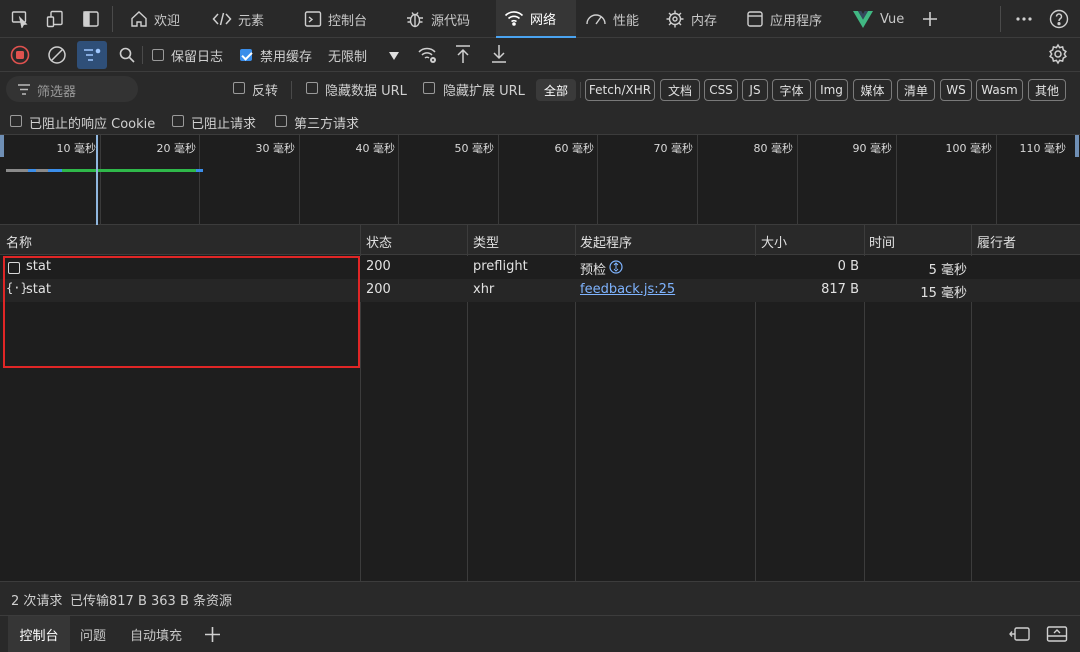  Describe the element at coordinates (773, 148) in the screenshot. I see `timeline-tick: 80 毫秒` at that location.